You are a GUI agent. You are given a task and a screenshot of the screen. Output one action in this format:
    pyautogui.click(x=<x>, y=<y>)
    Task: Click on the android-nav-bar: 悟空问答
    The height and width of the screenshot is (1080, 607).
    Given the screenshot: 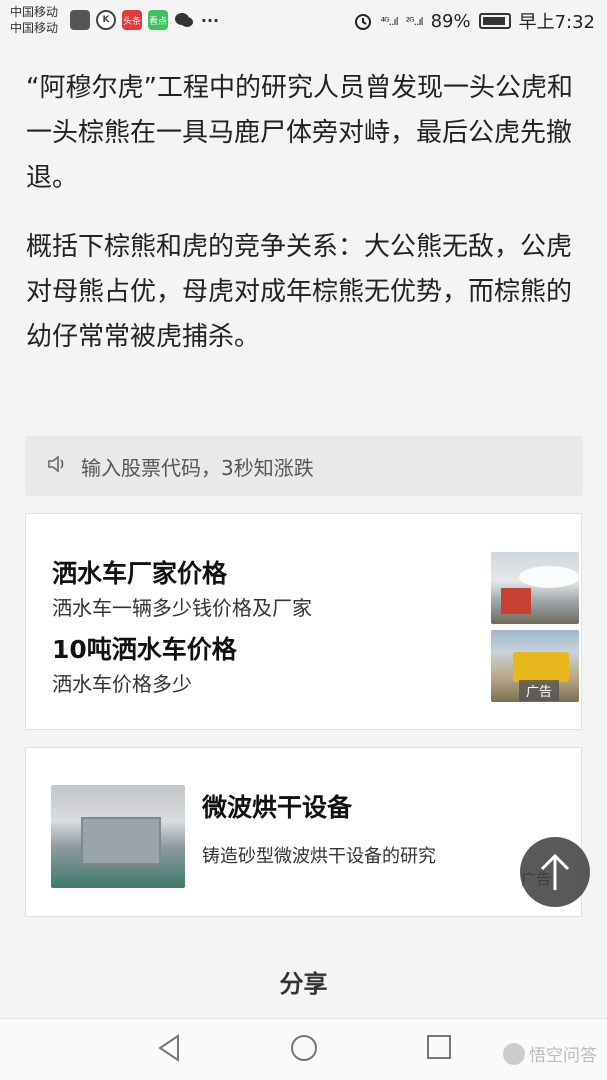 What is the action you would take?
    pyautogui.click(x=303, y=1049)
    